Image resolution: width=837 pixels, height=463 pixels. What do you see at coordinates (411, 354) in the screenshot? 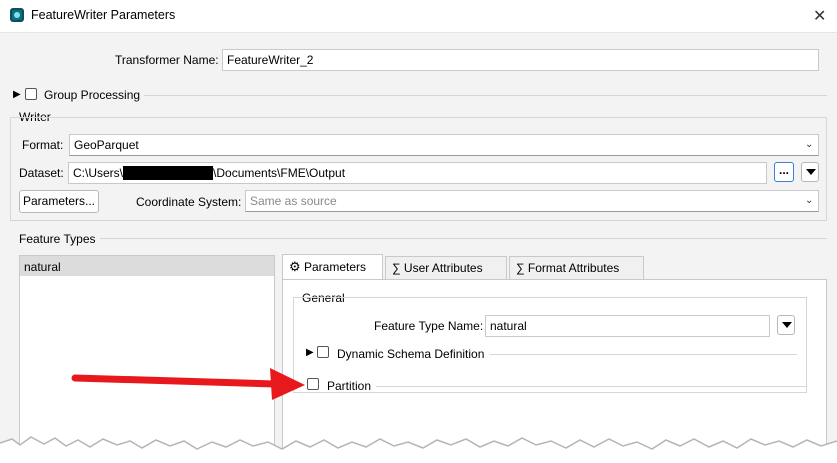
I see `dynamic-schema-label: Dynamic Schema Definition` at bounding box center [411, 354].